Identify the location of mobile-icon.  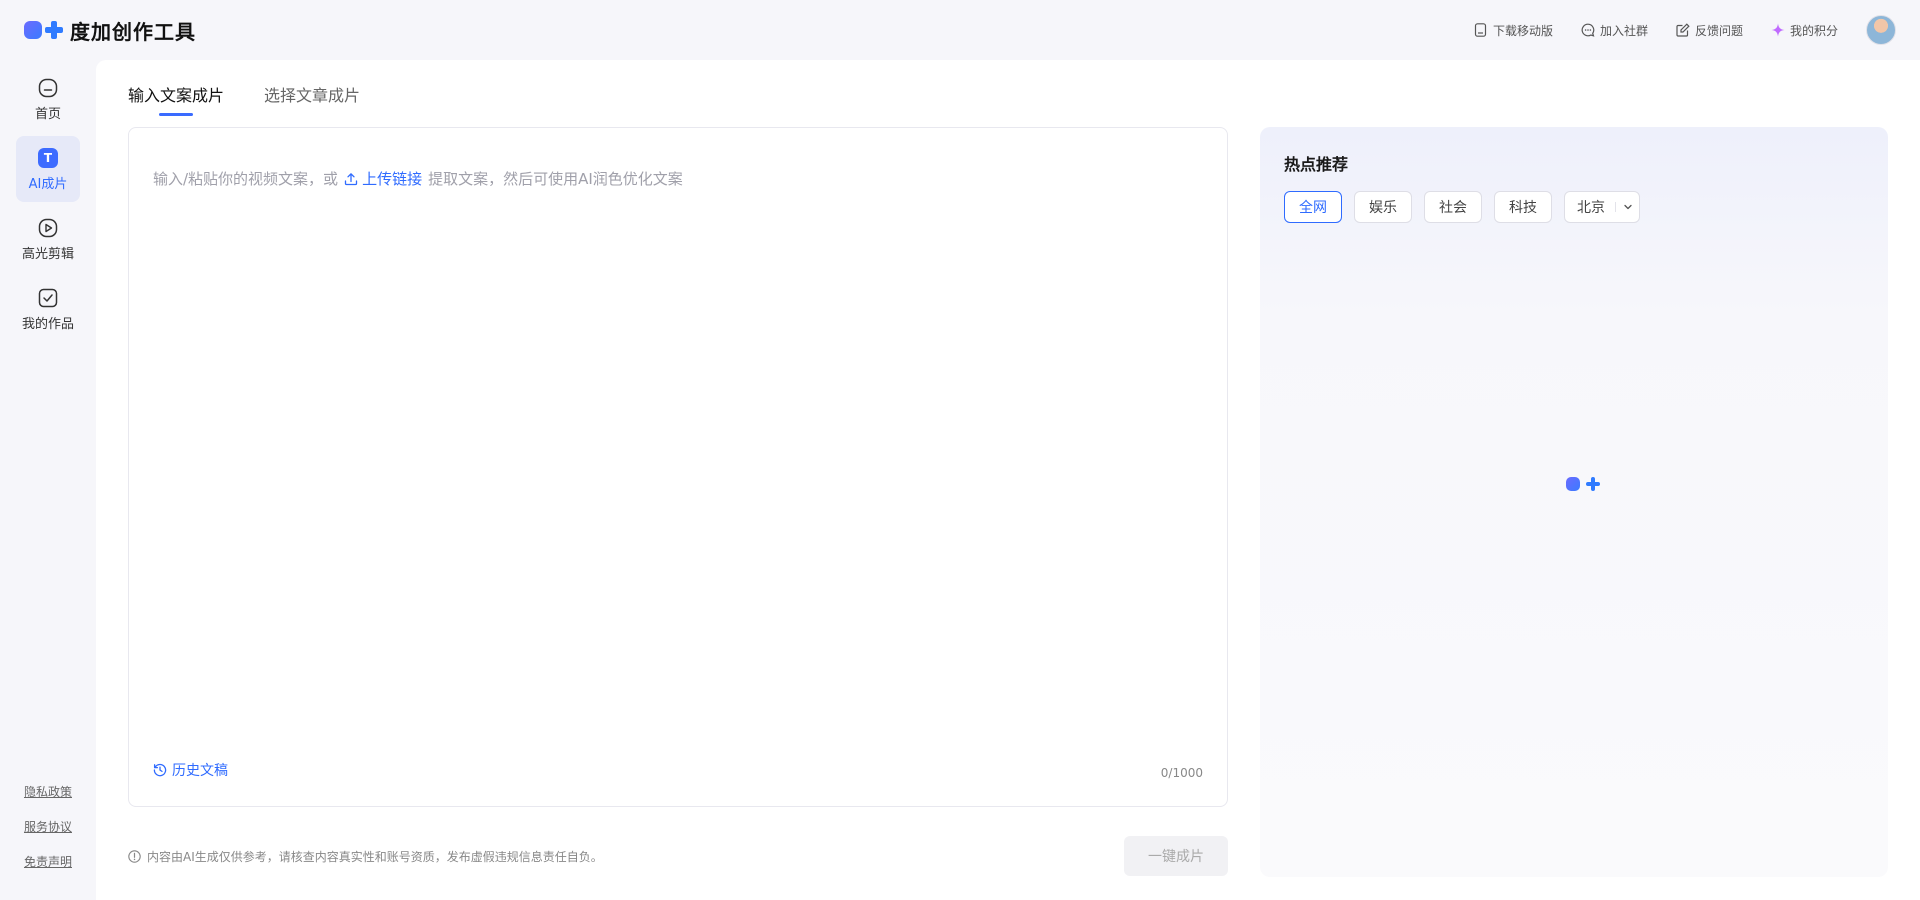
(1481, 30).